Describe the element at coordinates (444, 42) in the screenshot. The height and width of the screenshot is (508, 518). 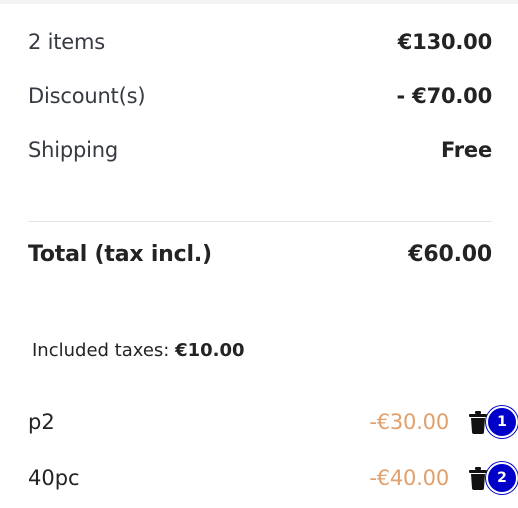
I see `items-value: €130.00` at that location.